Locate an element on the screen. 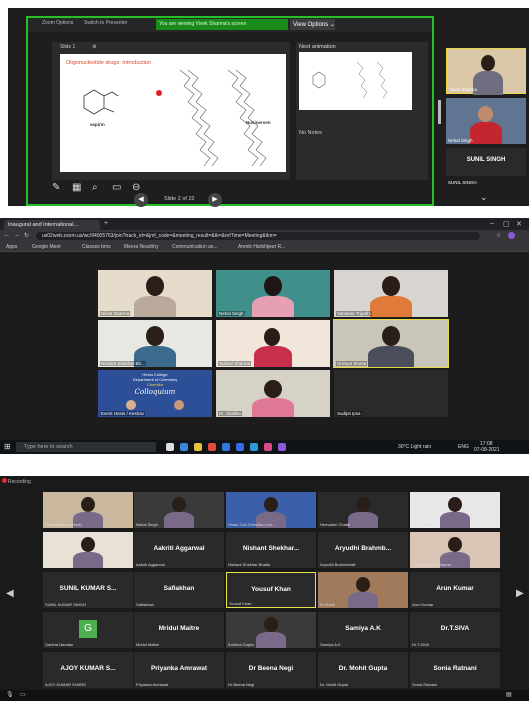 The width and height of the screenshot is (529, 701). minimize-icon: – is located at coordinates (492, 223).